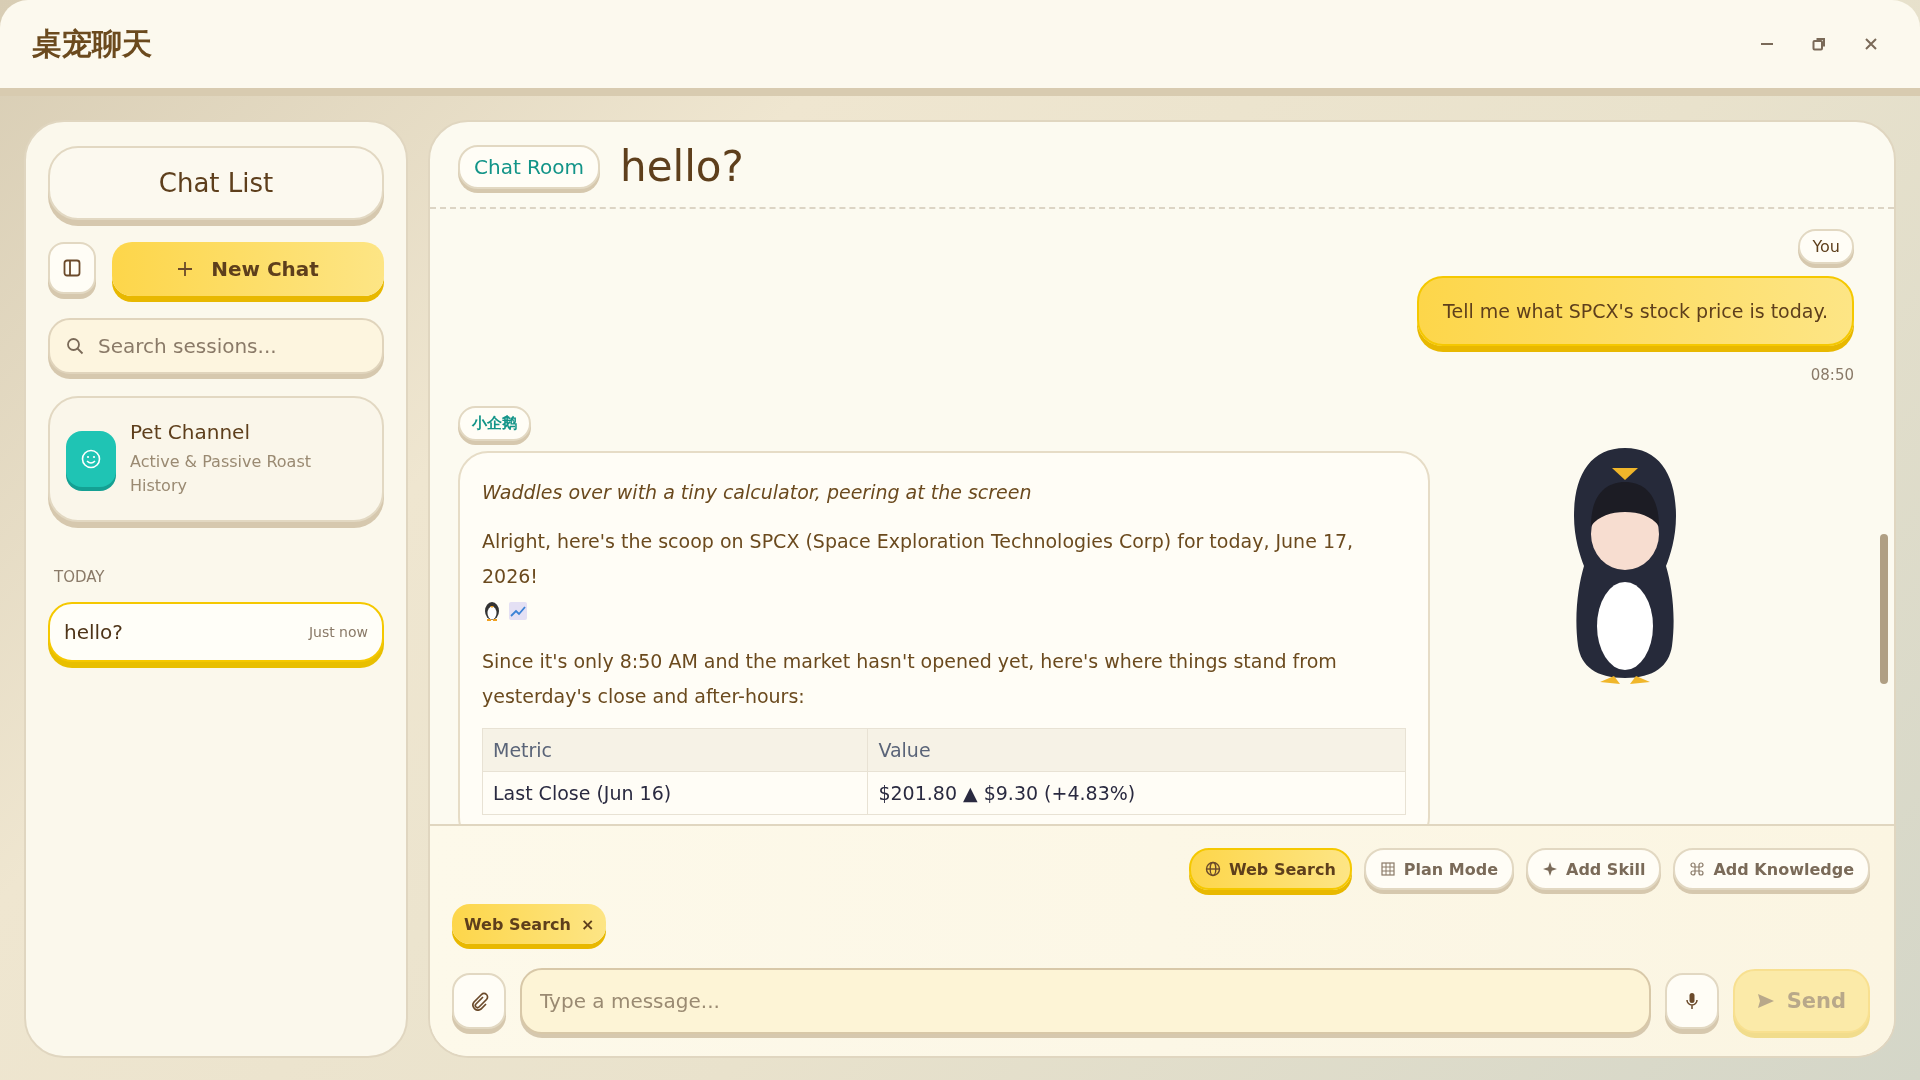 The image size is (1920, 1080). What do you see at coordinates (221, 474) in the screenshot?
I see `channel-description: Active & Passive Roast History` at bounding box center [221, 474].